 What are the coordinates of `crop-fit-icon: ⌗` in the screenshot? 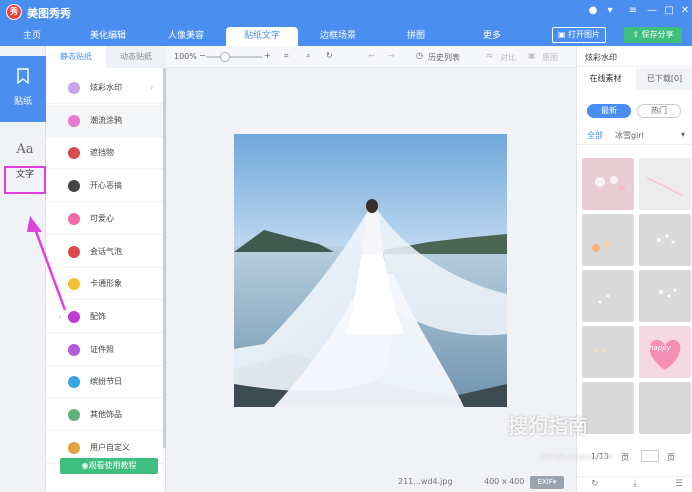 It's located at (286, 56).